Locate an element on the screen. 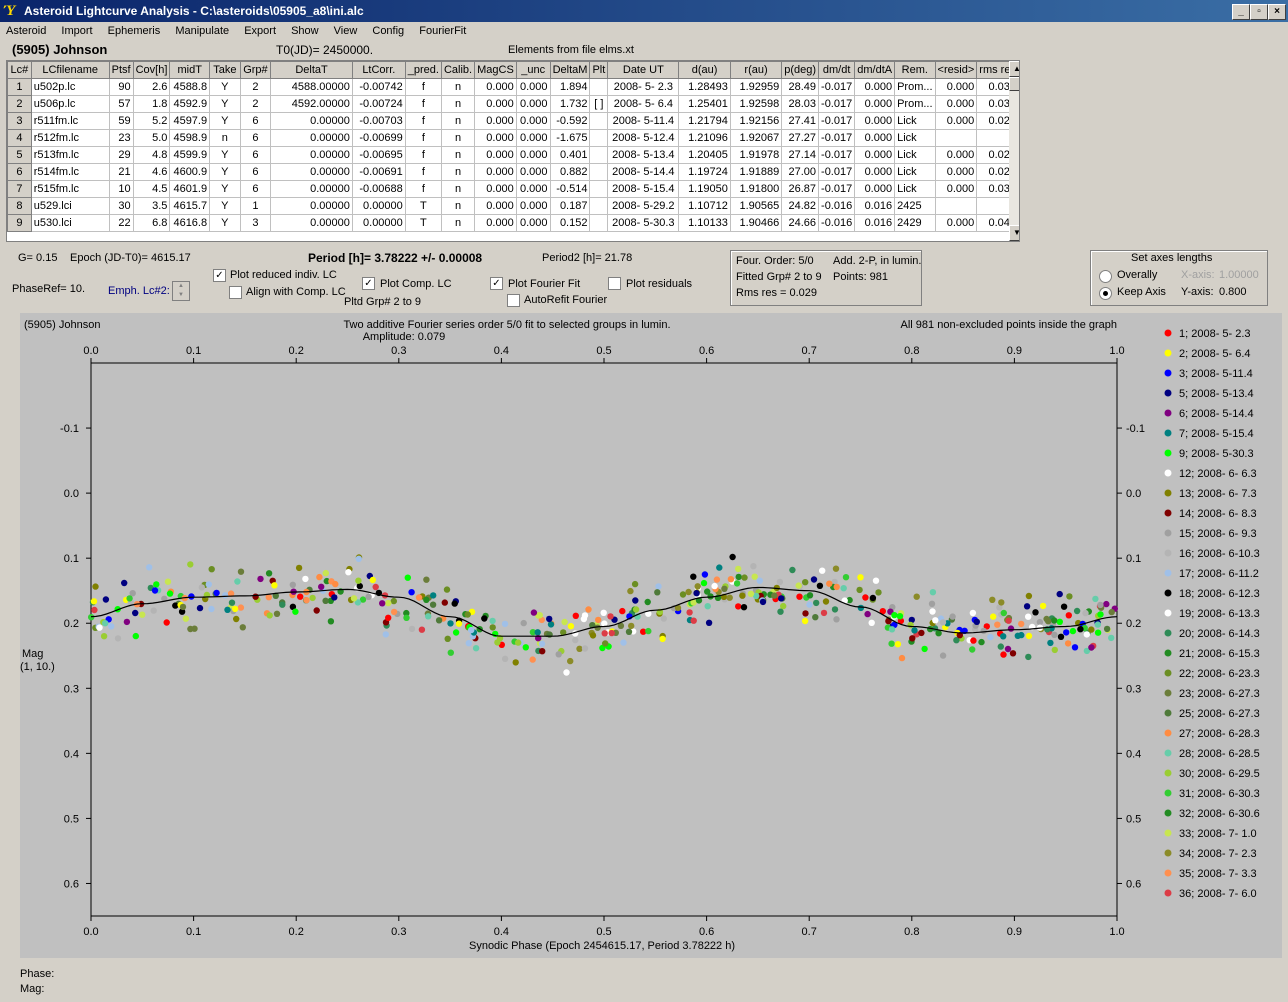 This screenshot has width=1288, height=1002. table-cell: -0.017 is located at coordinates (837, 104).